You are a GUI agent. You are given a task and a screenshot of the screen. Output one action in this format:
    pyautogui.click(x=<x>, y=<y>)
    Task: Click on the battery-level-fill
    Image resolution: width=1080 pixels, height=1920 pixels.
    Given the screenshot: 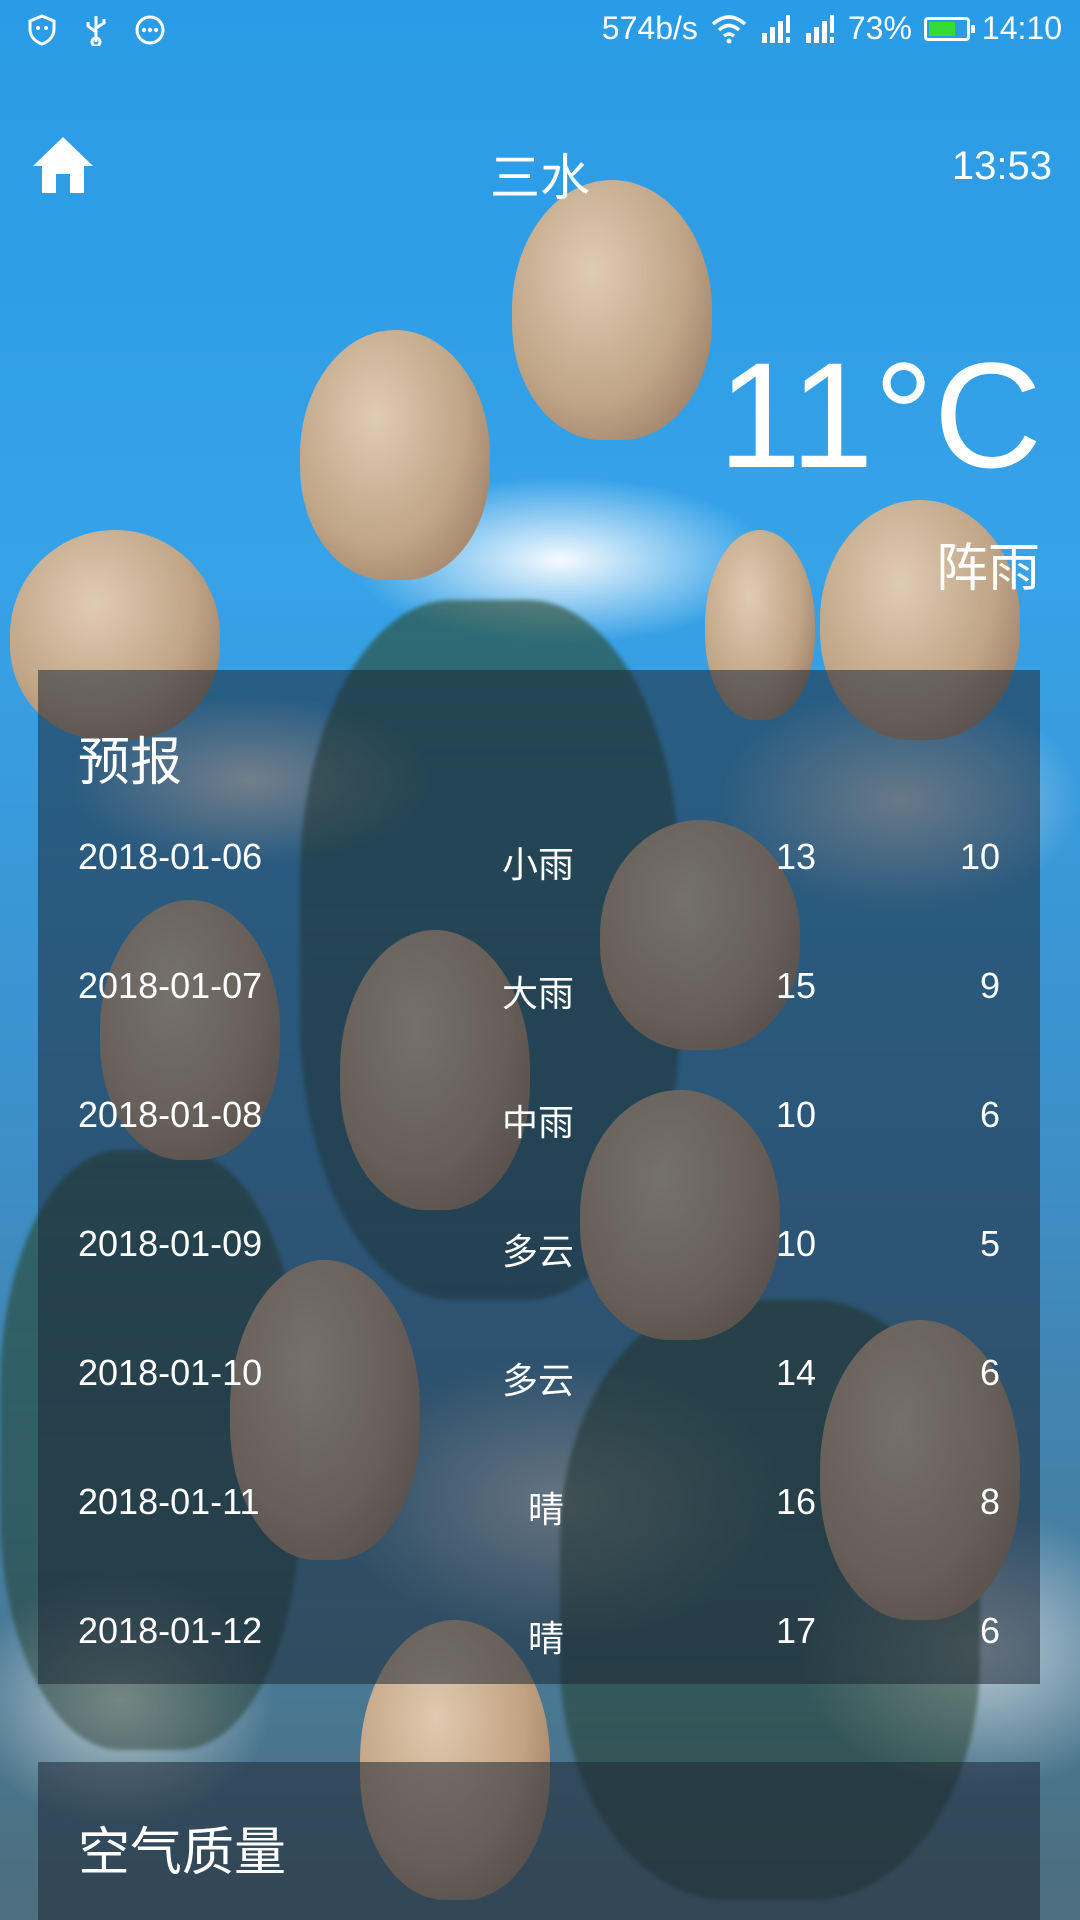 What is the action you would take?
    pyautogui.click(x=941, y=28)
    